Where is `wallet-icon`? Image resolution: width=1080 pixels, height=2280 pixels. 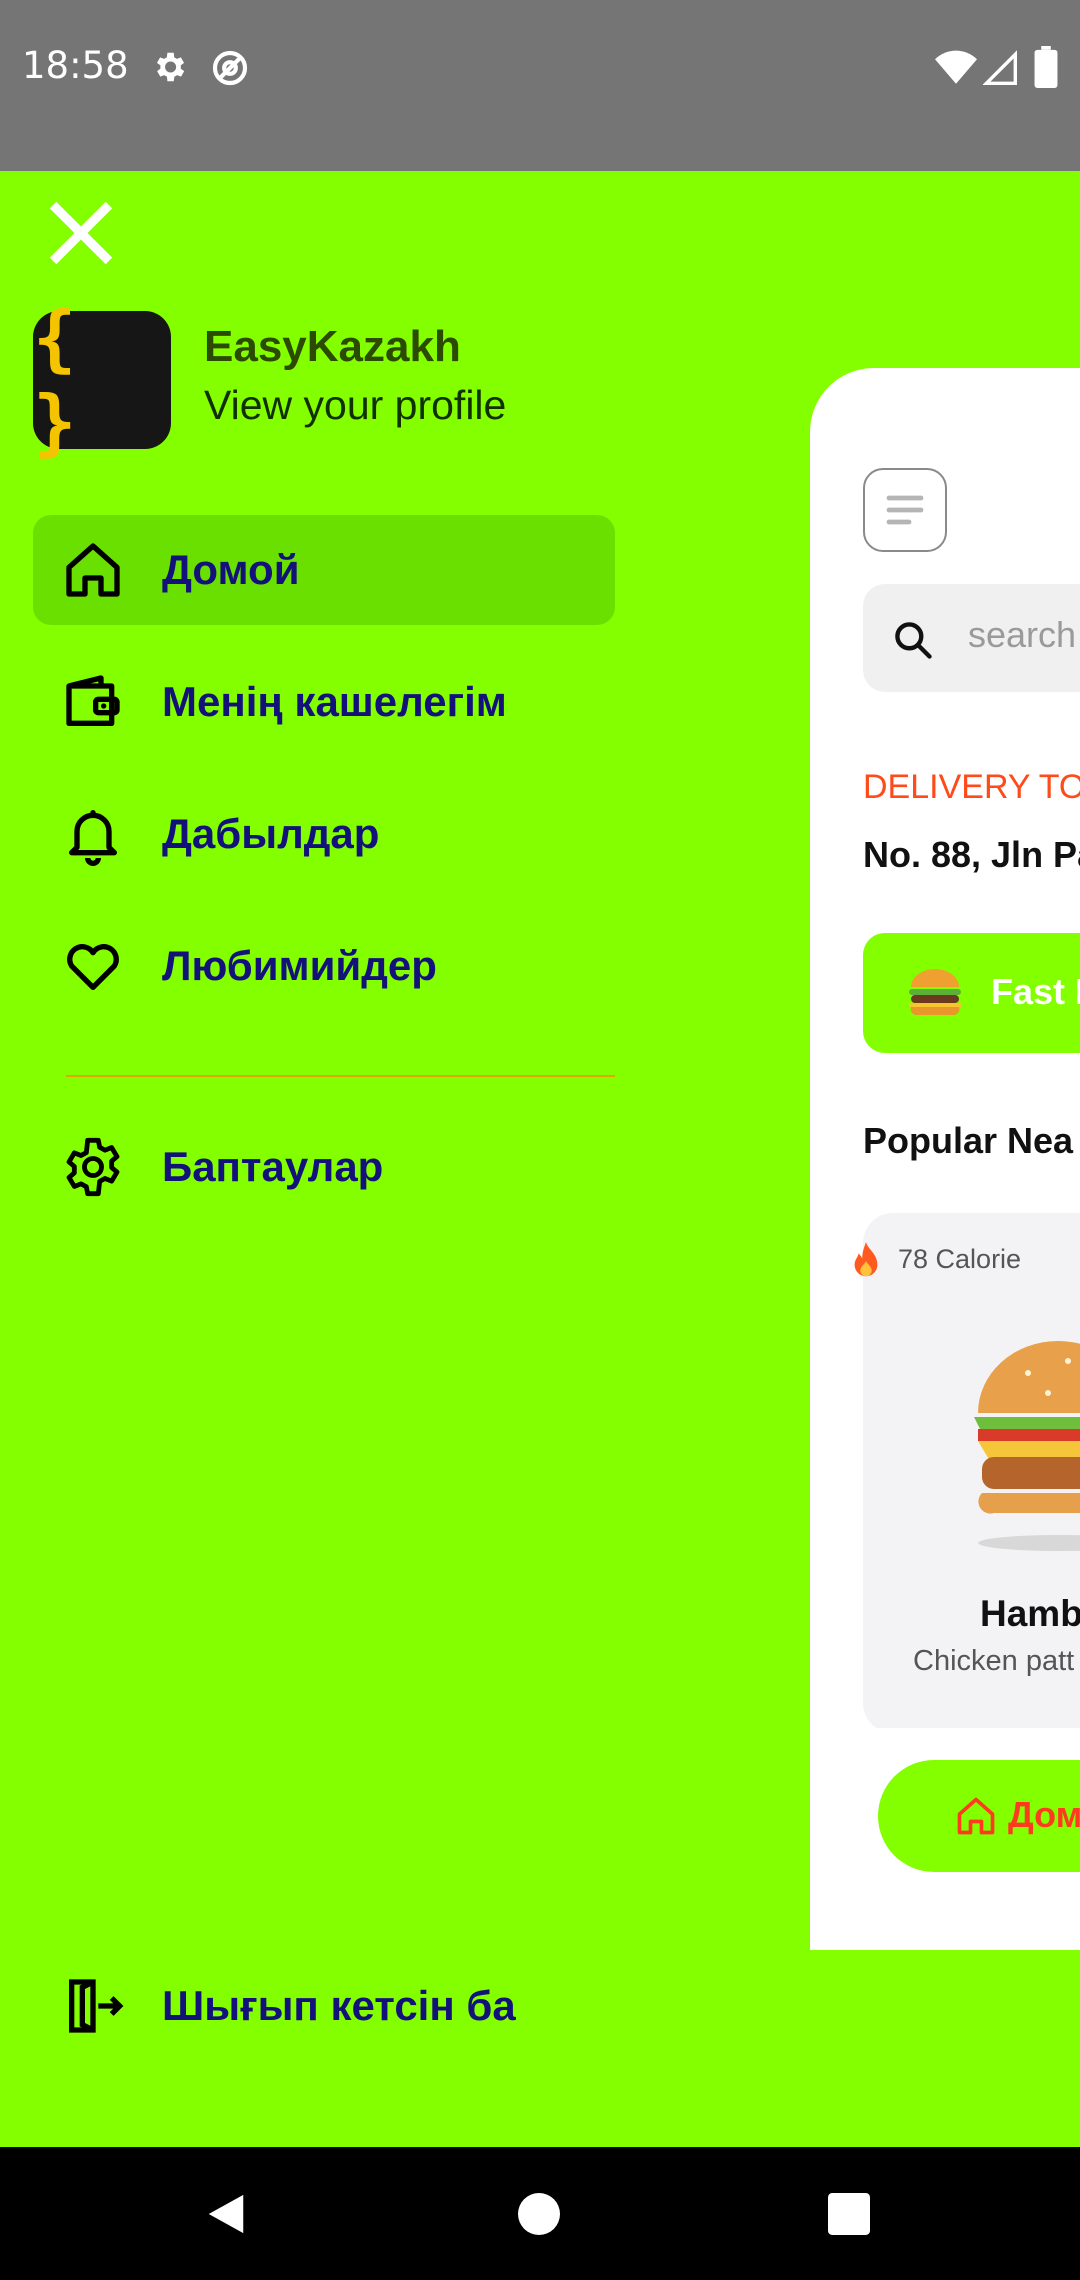 wallet-icon is located at coordinates (93, 700).